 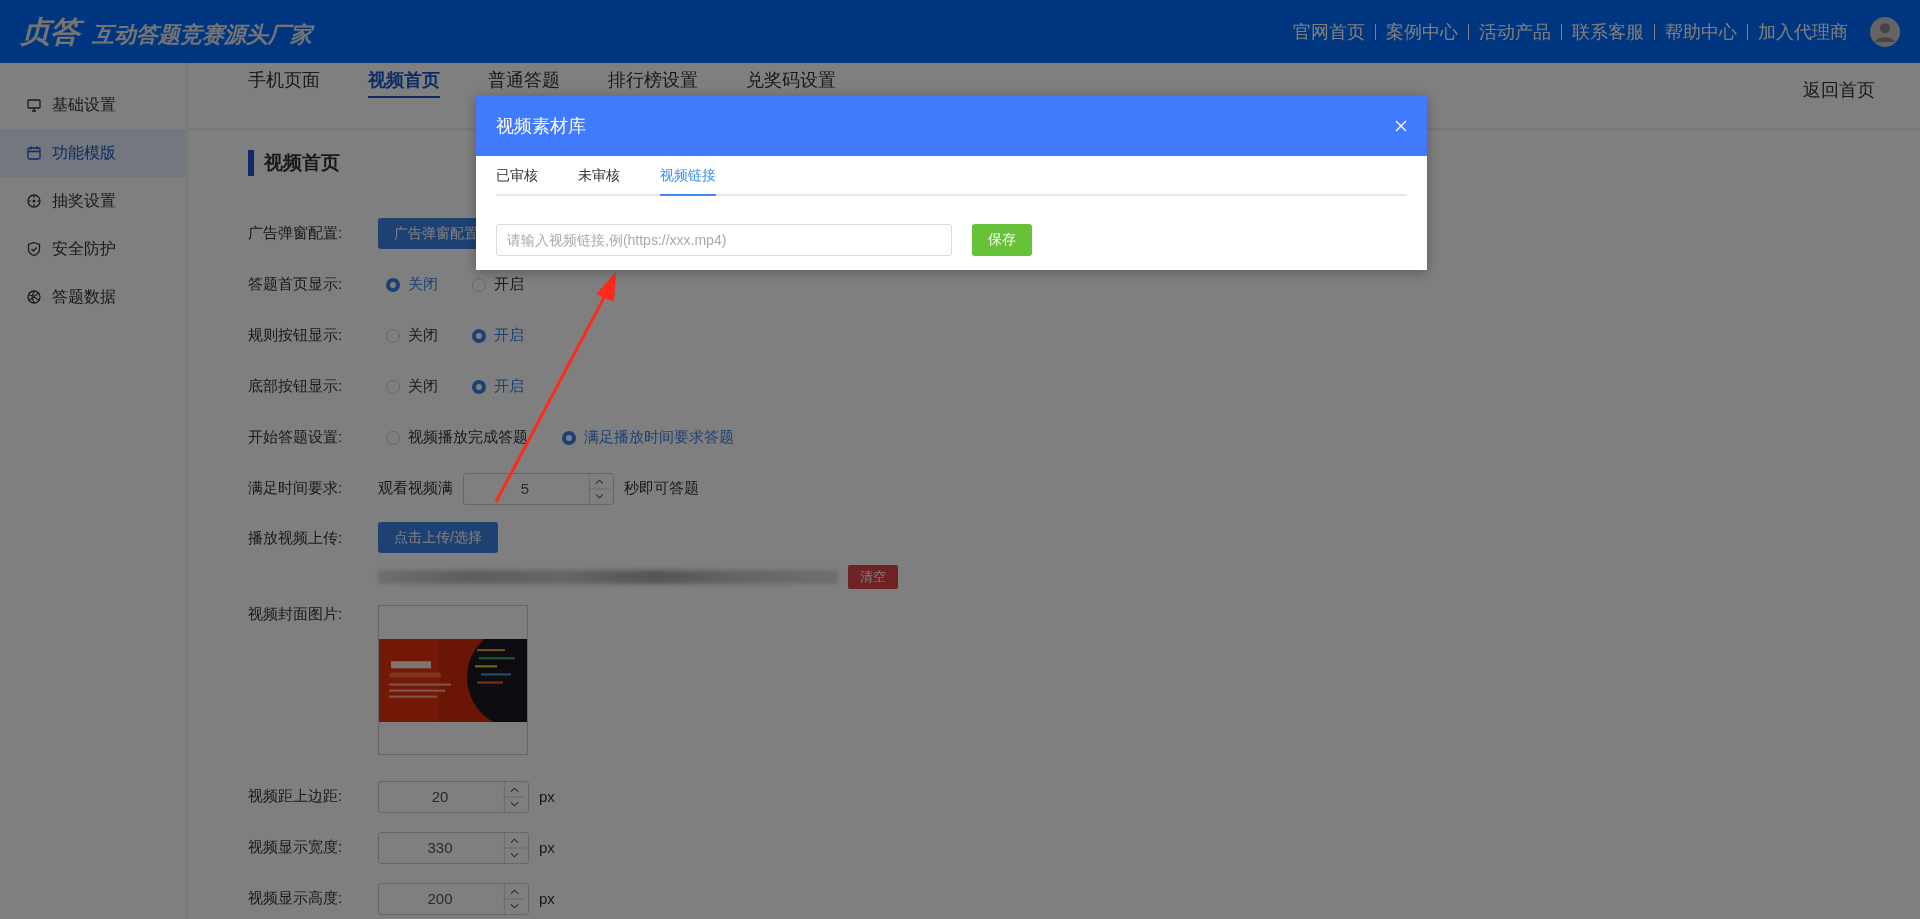 I want to click on field-label: 视频封面图片:, so click(x=295, y=613).